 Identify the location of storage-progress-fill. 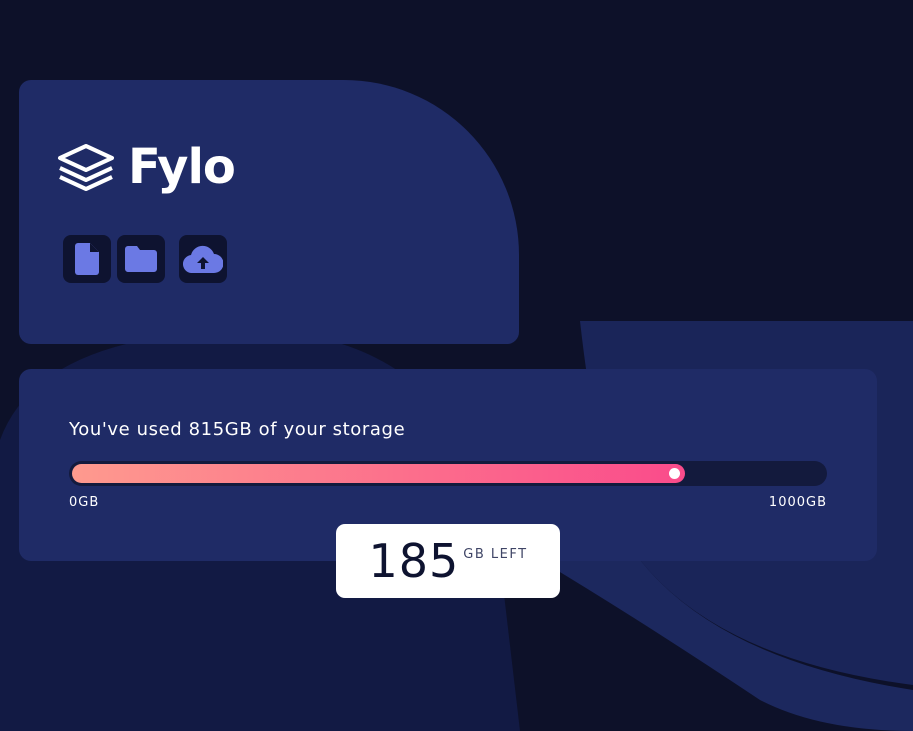
(378, 473).